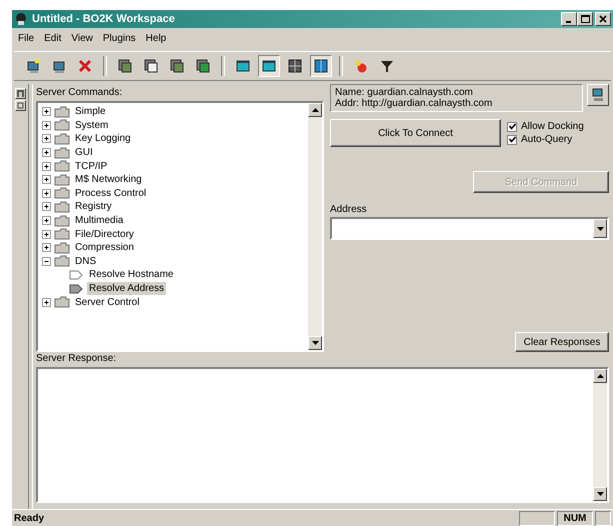  Describe the element at coordinates (21, 19) in the screenshot. I see `app-icon` at that location.